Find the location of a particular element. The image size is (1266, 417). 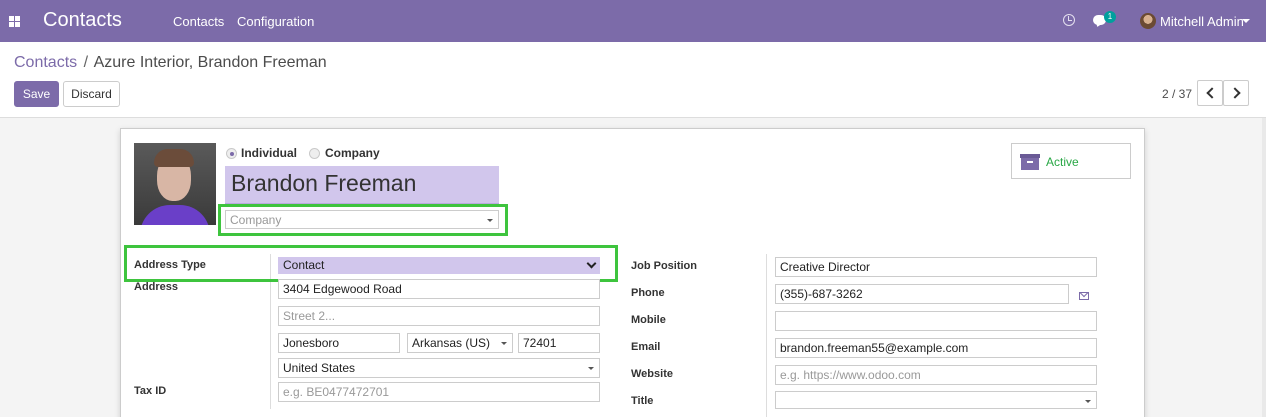

right-divider is located at coordinates (766, 335).